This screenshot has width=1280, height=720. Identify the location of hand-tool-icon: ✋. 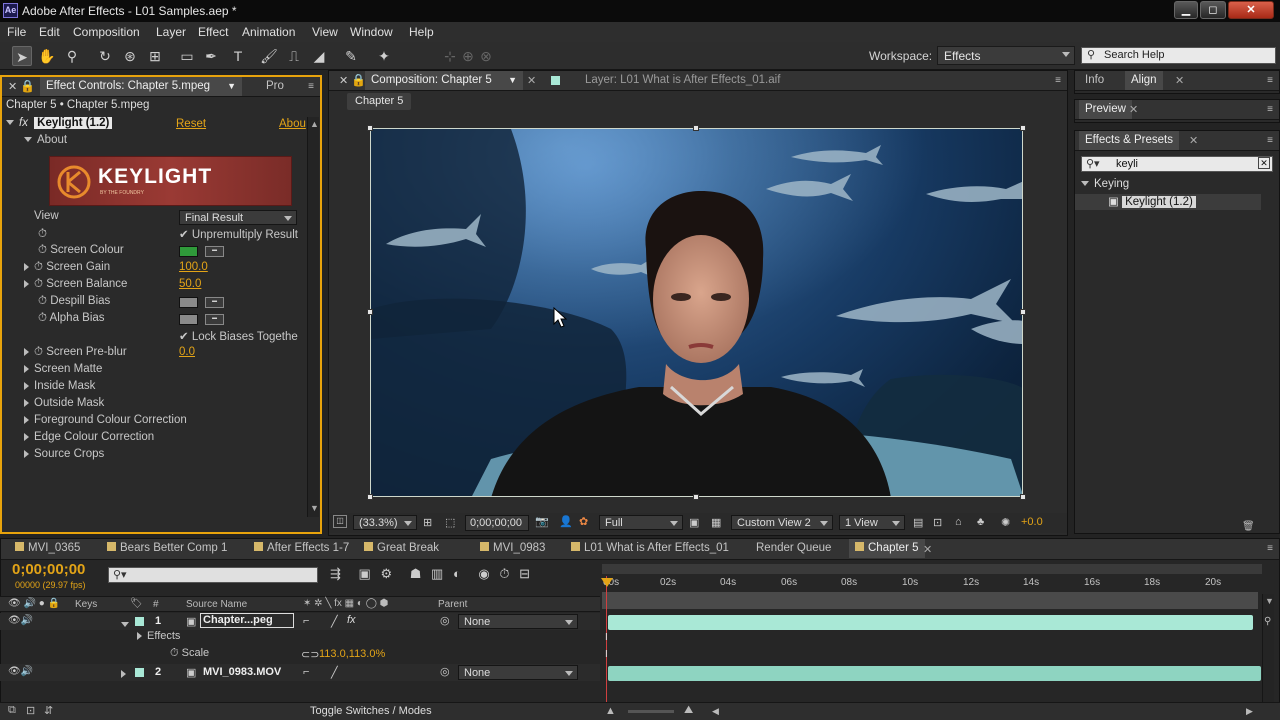
(47, 56).